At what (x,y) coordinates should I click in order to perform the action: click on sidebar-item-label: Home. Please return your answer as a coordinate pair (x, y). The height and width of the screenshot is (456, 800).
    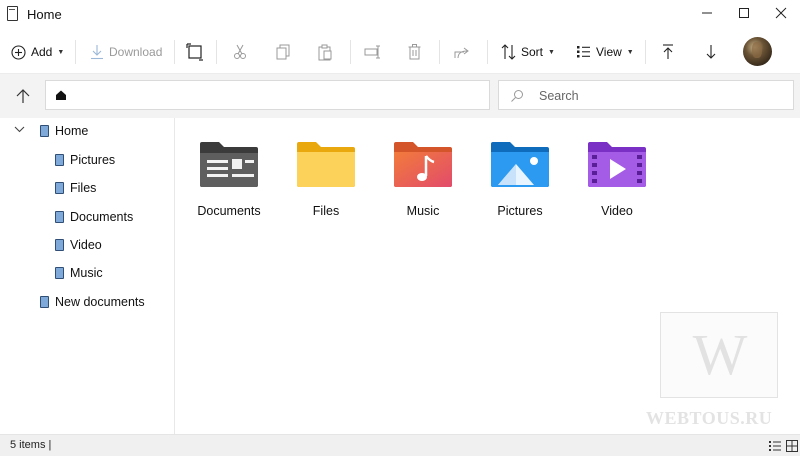
    Looking at the image, I should click on (72, 131).